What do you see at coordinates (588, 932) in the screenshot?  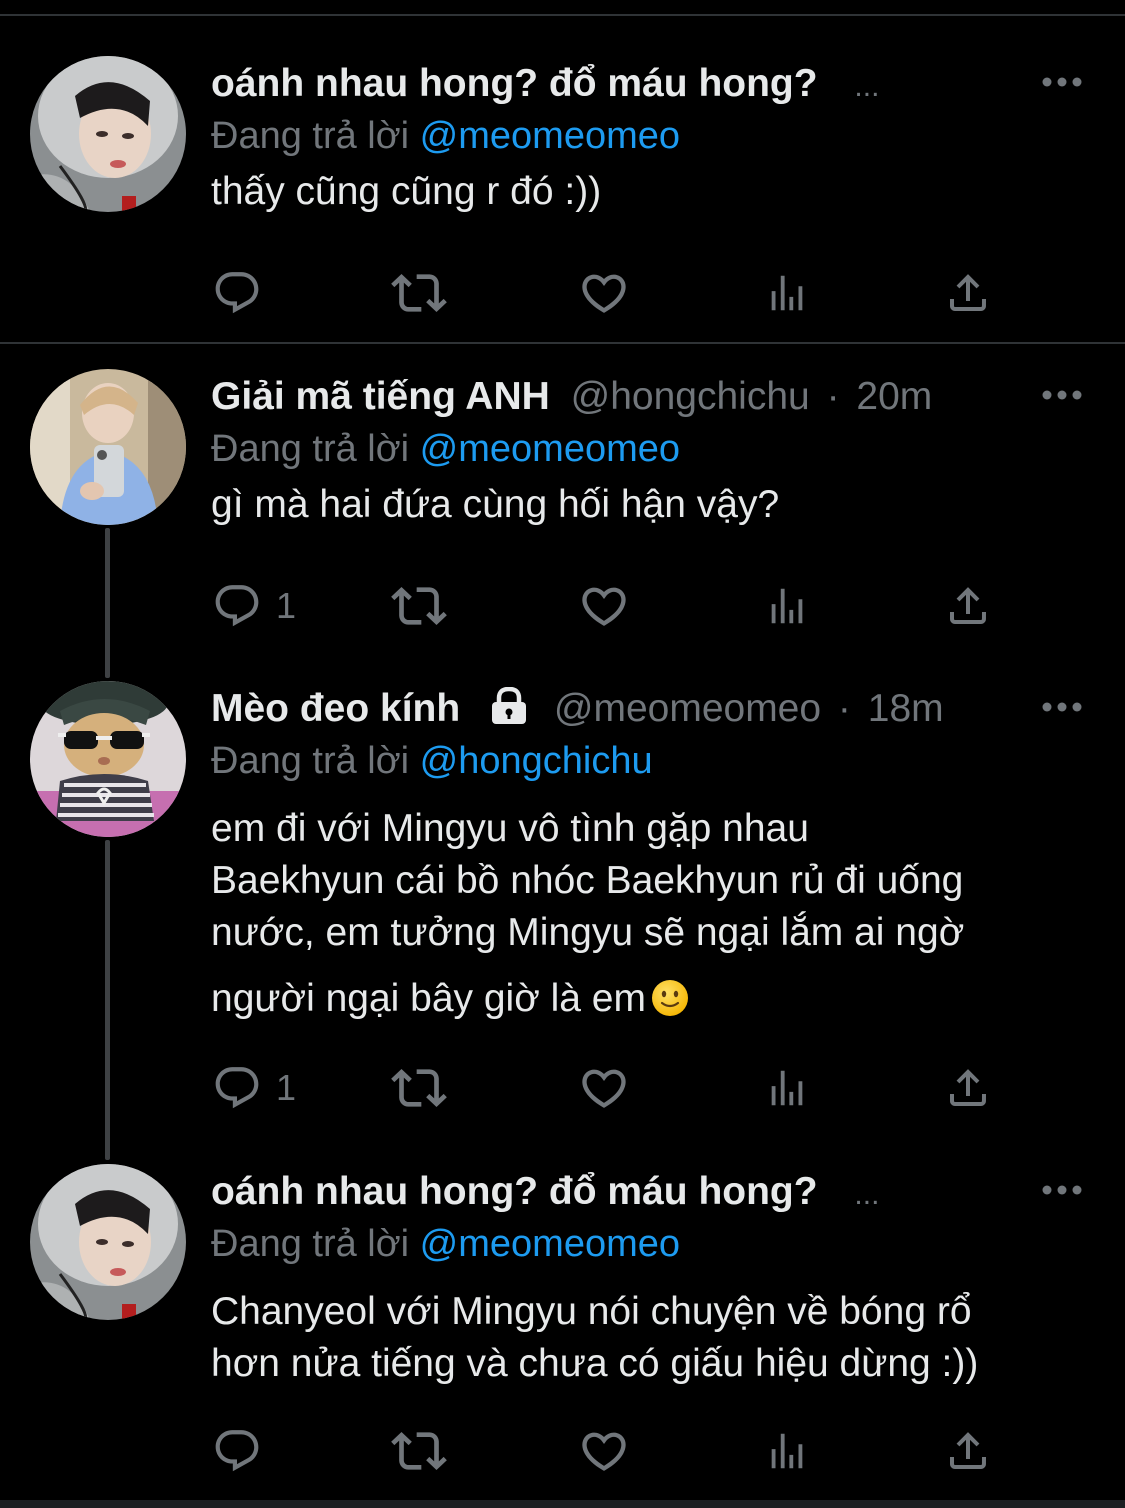 I see `tweet-text-line: nước, em tưởng Mingyu sẽ ngại lắm ai ngờ` at bounding box center [588, 932].